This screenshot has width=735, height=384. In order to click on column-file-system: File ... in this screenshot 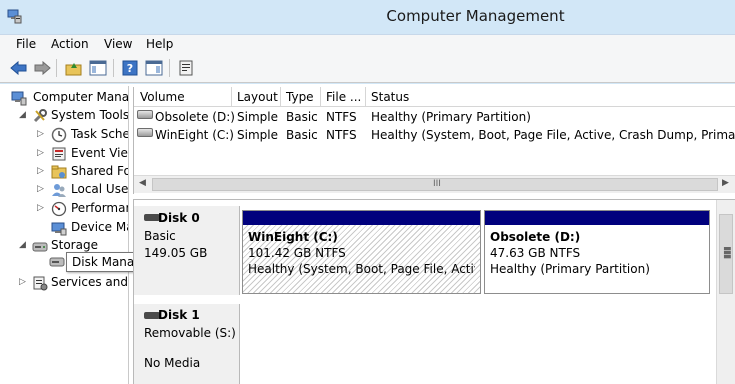, I will do `click(343, 97)`.